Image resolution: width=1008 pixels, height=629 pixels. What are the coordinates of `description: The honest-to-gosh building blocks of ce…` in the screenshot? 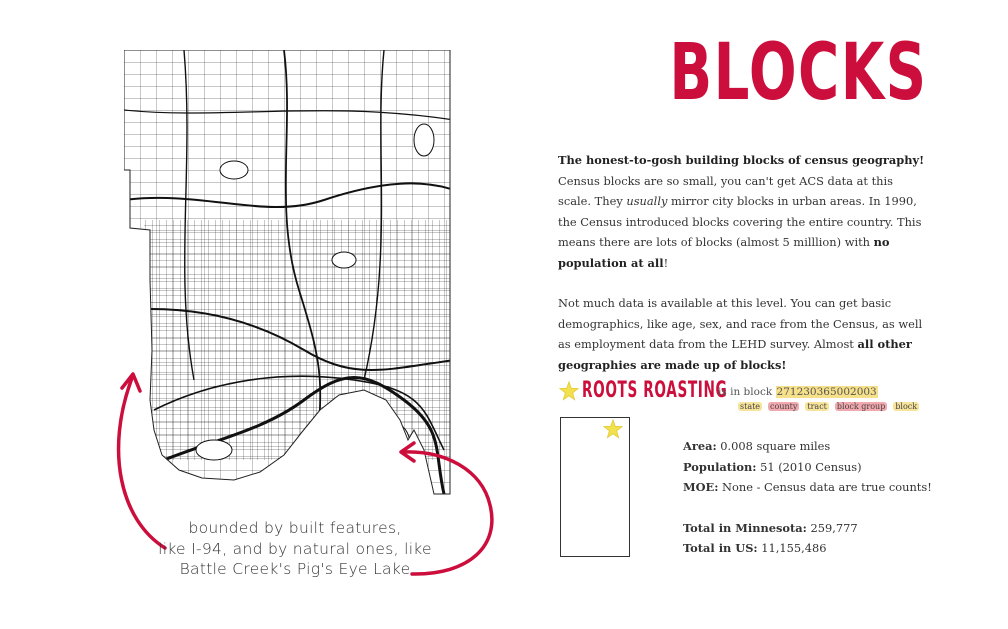 It's located at (743, 272).